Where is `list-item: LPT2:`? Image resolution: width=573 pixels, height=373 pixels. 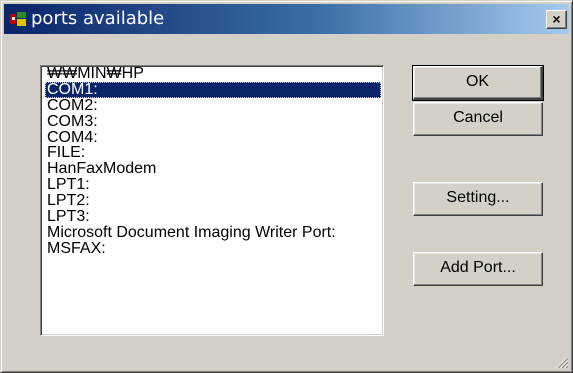
list-item: LPT2: is located at coordinates (213, 201).